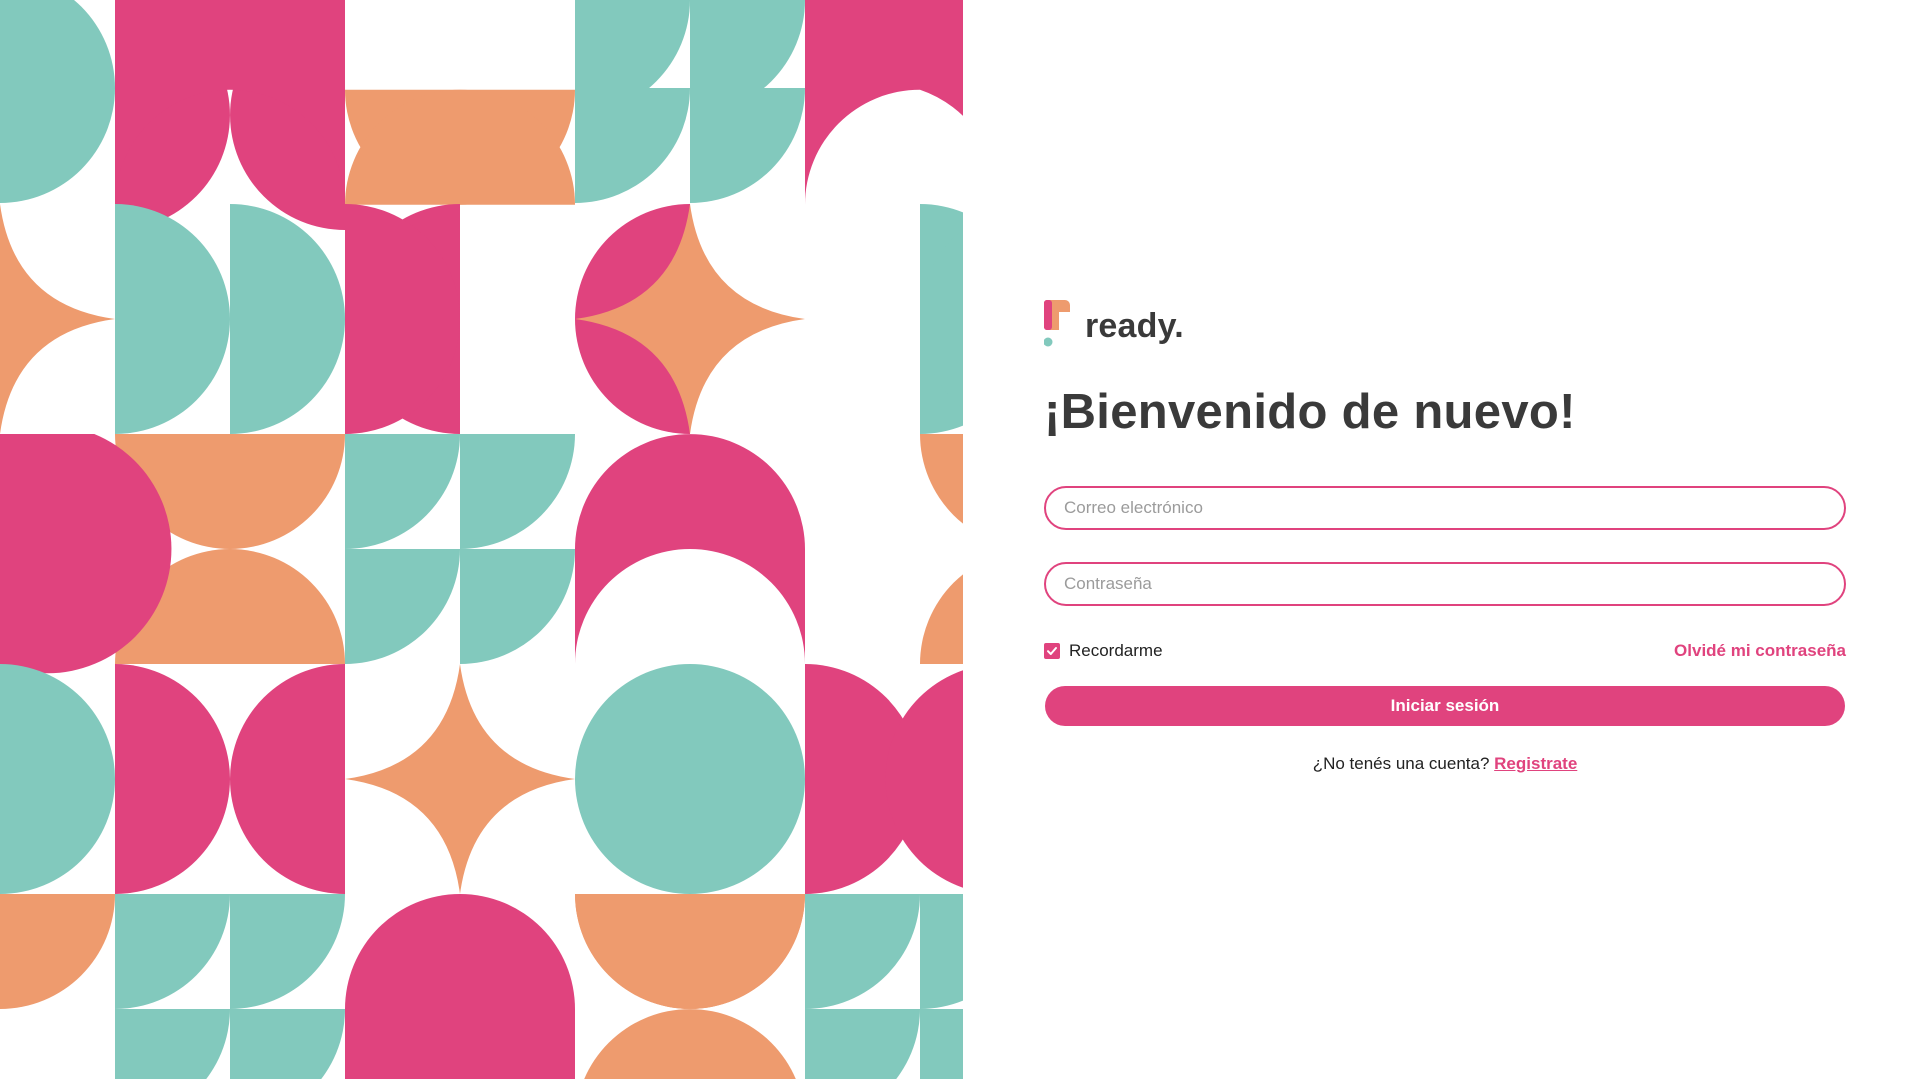  What do you see at coordinates (1760, 651) in the screenshot?
I see `forgot-password-link: Olvidé mi contraseña` at bounding box center [1760, 651].